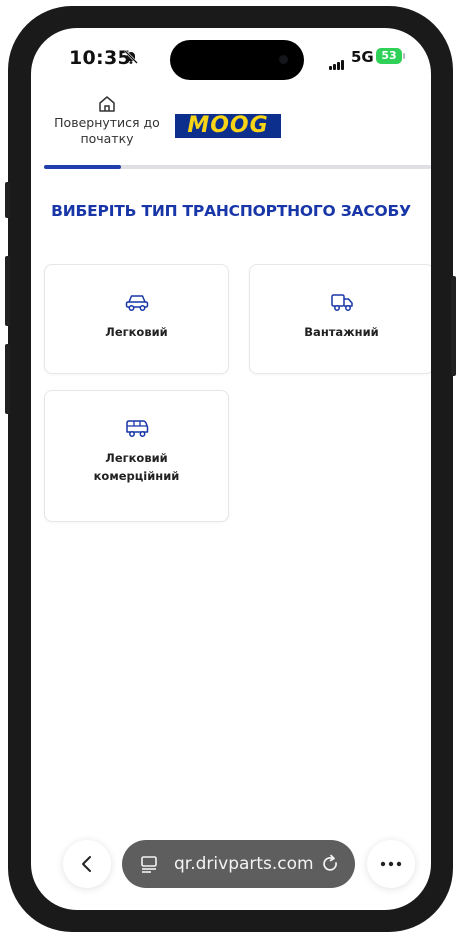  Describe the element at coordinates (136, 319) in the screenshot. I see `vehicle-type-passenger-card: Легковий` at that location.